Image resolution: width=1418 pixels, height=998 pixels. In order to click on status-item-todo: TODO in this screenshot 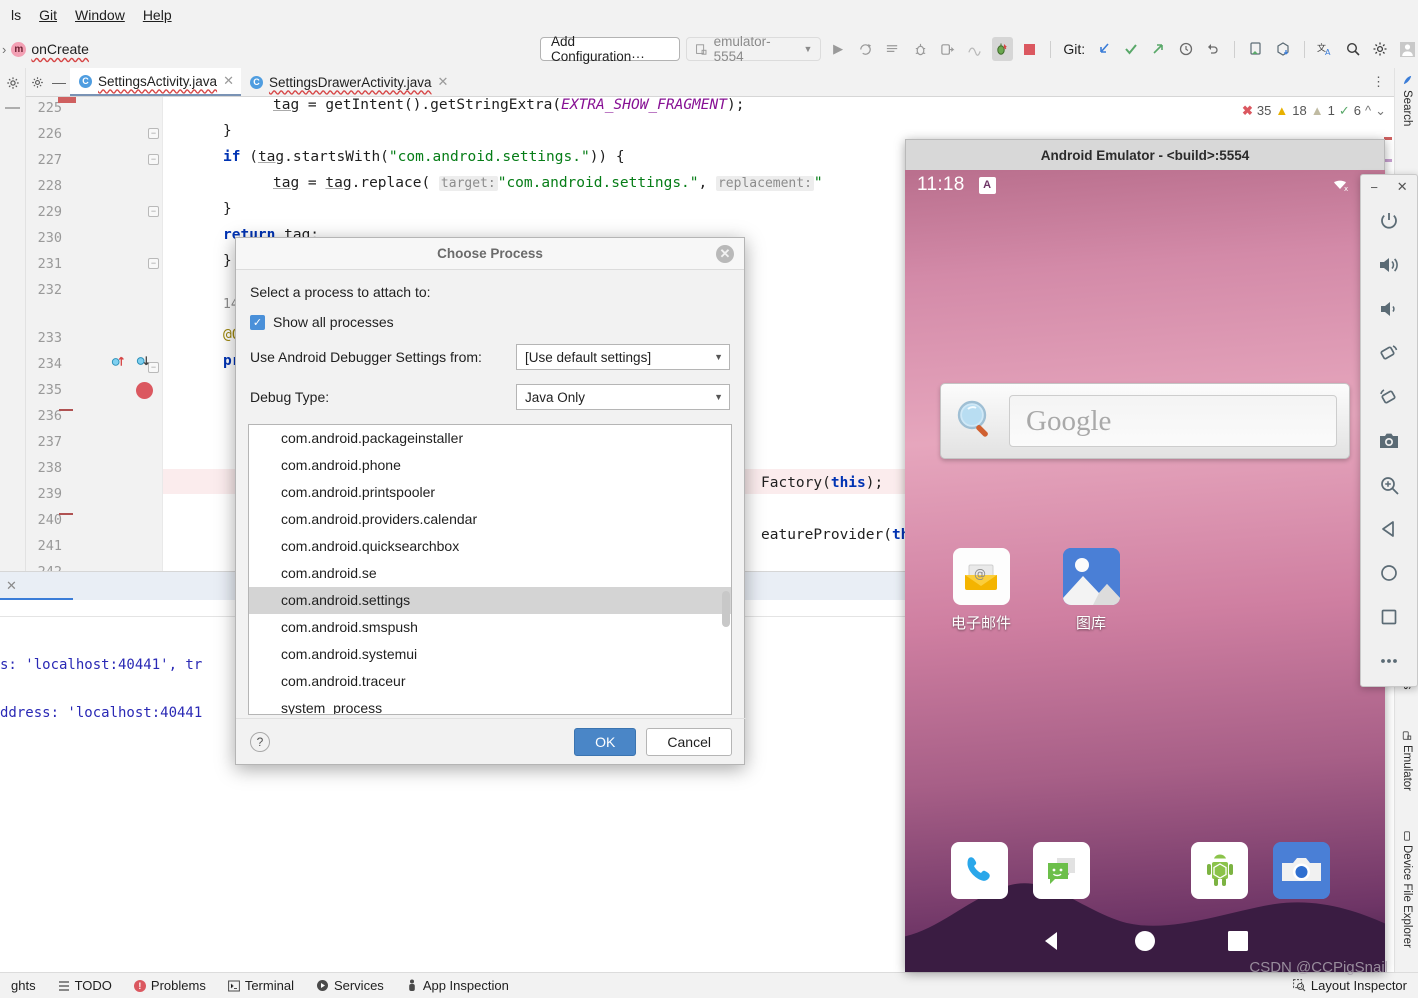, I will do `click(85, 985)`.